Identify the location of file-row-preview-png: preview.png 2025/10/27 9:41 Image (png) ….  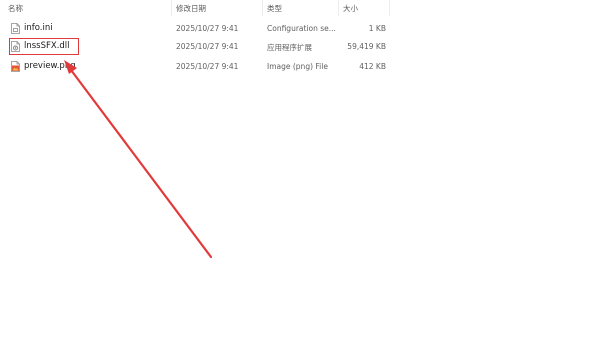
(195, 66).